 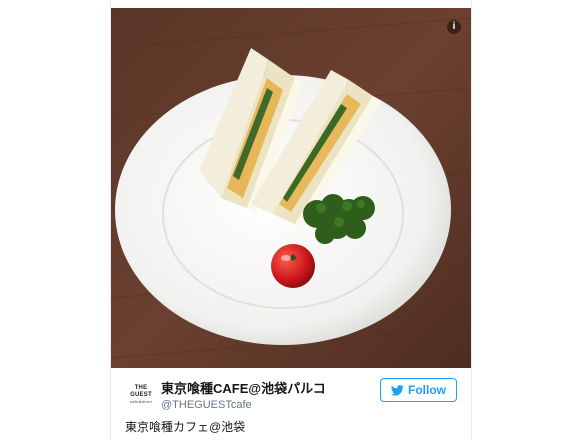 What do you see at coordinates (243, 405) in the screenshot?
I see `user-handle: @THEGUESTcafe` at bounding box center [243, 405].